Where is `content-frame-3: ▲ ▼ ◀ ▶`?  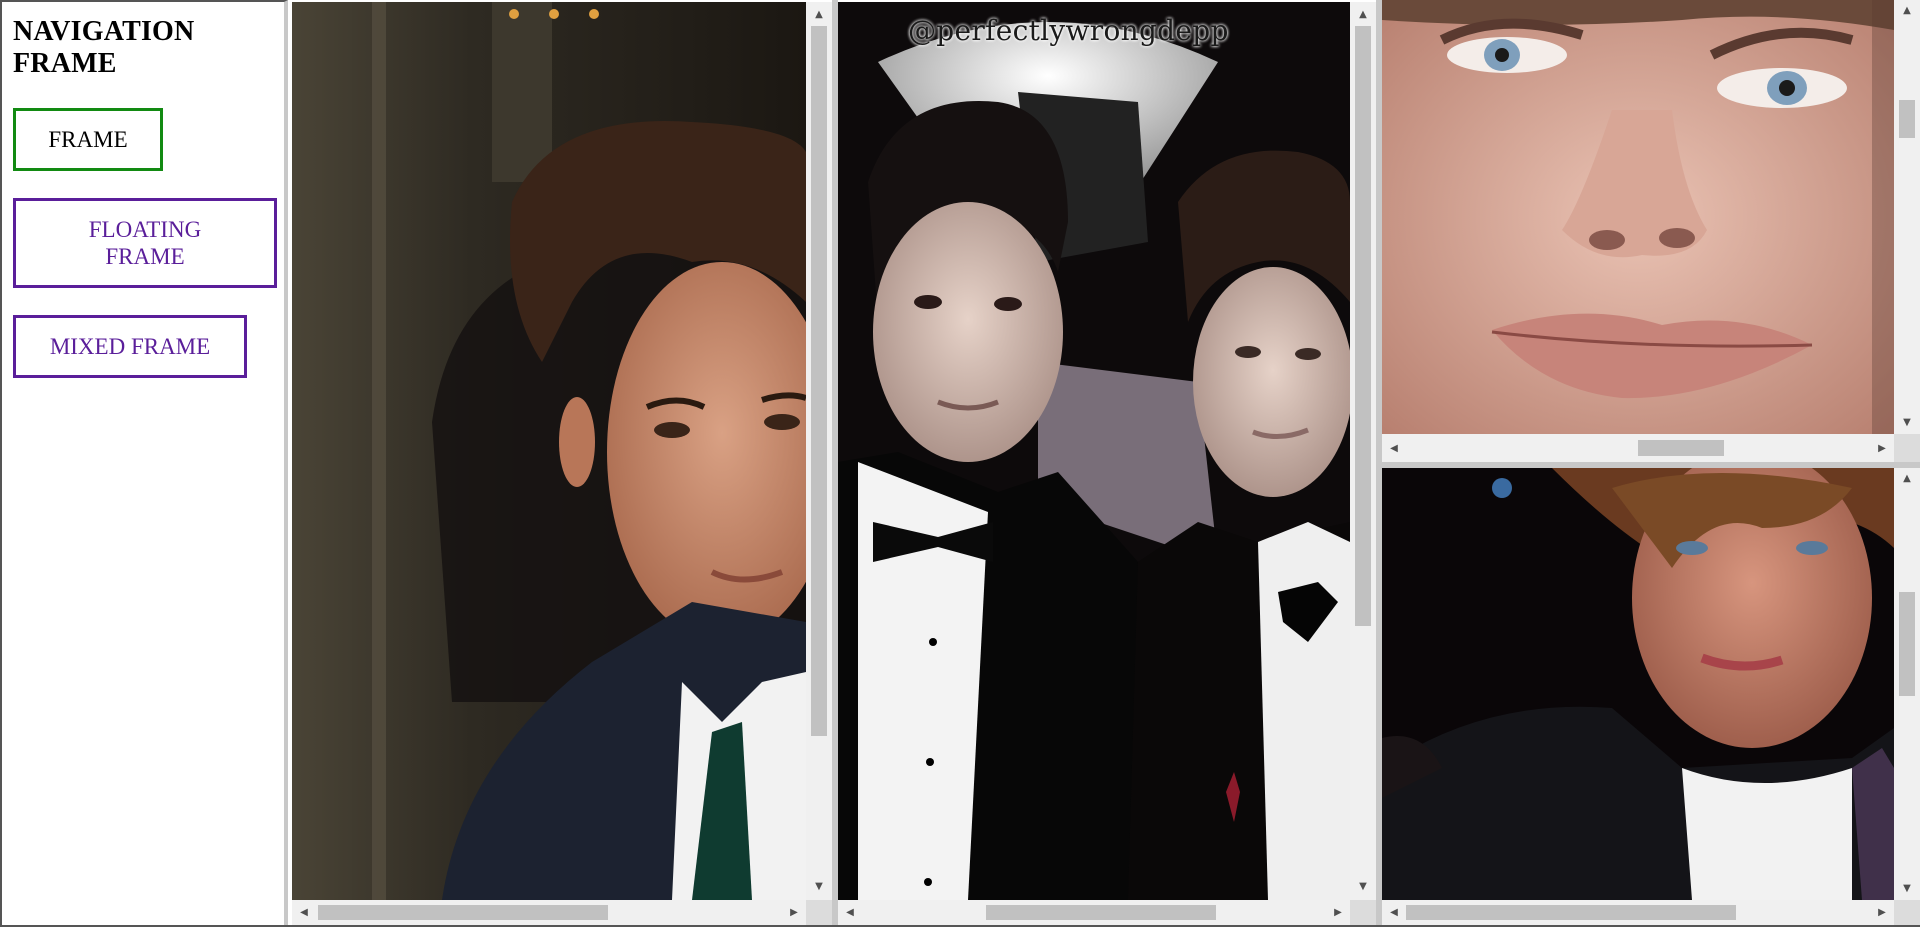 content-frame-3: ▲ ▼ ◀ ▶ is located at coordinates (1651, 231).